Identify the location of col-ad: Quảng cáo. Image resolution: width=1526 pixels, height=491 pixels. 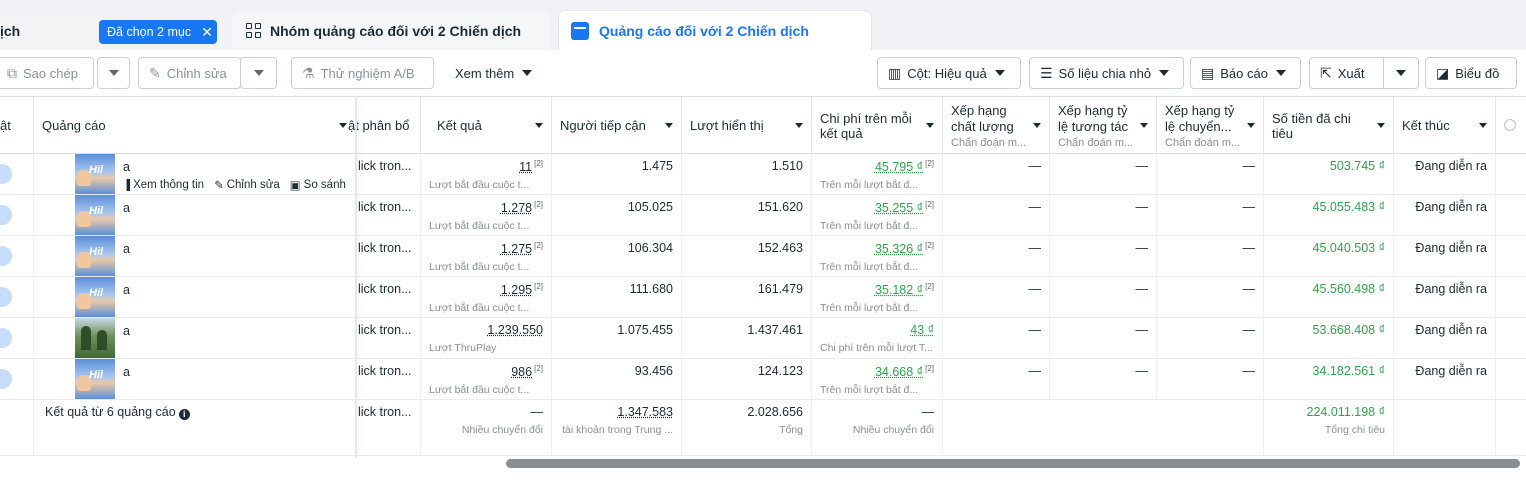
(195, 125).